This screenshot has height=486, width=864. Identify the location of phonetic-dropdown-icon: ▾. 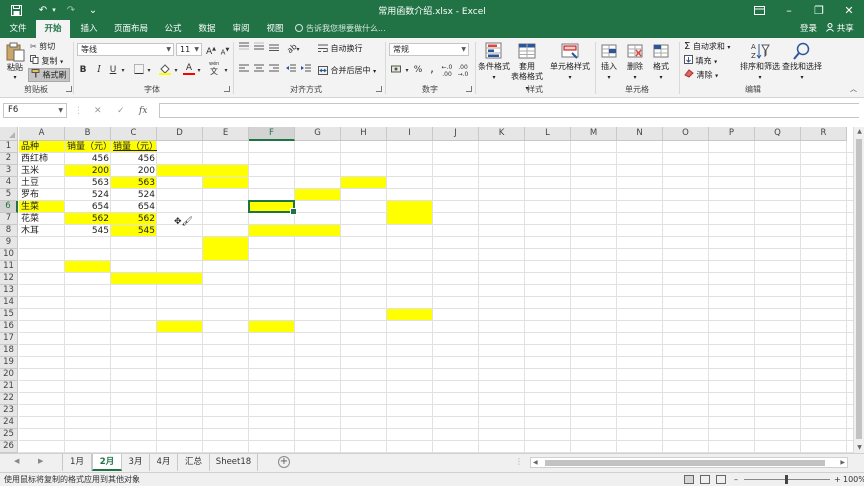
(226, 70).